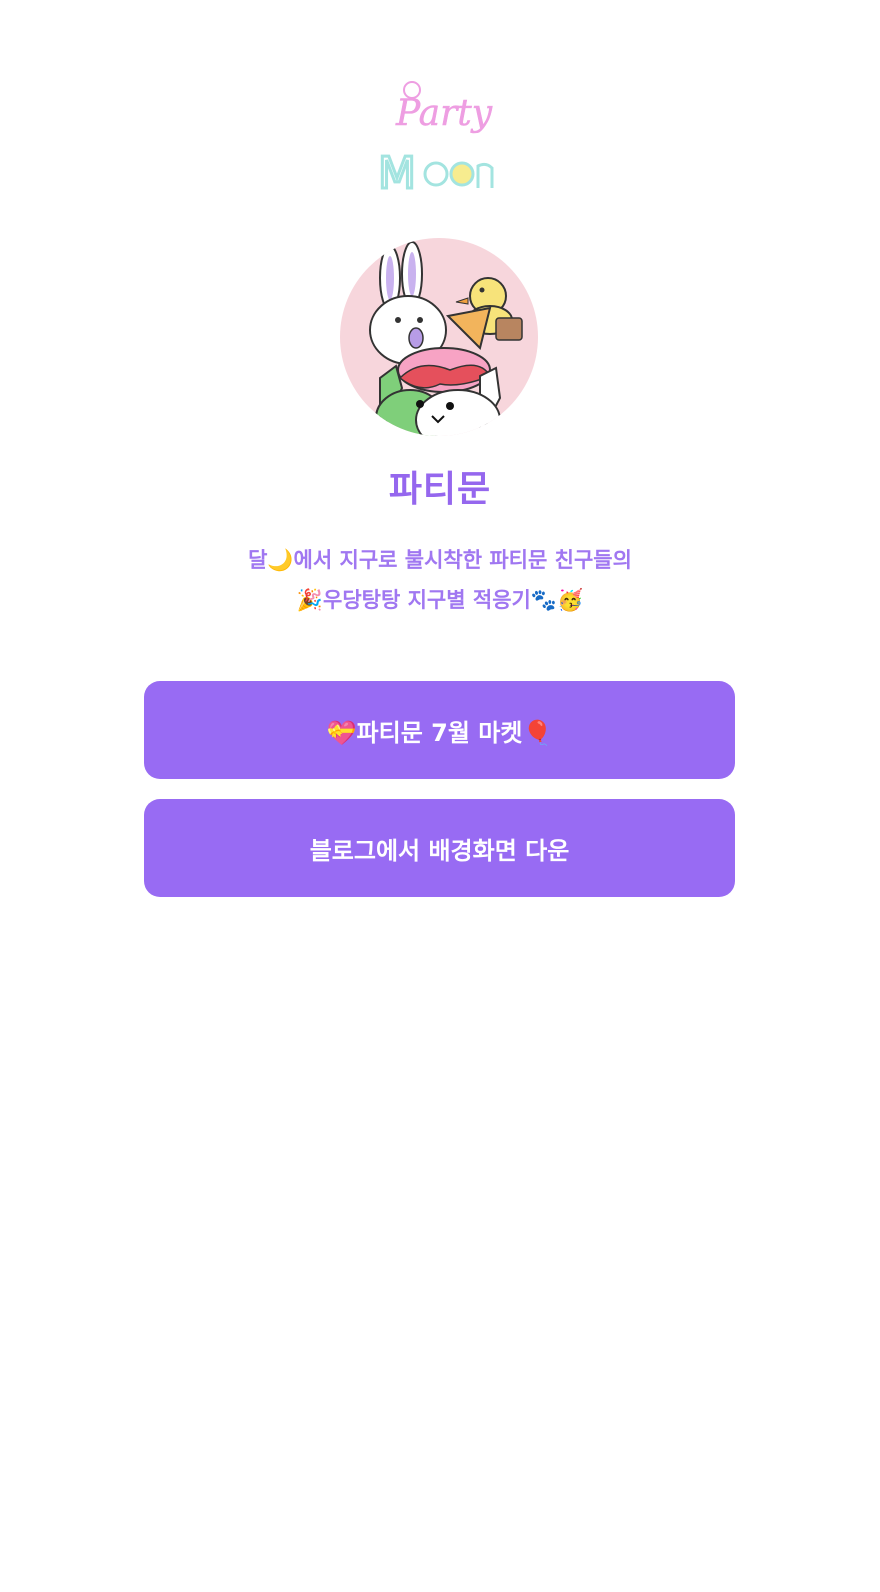 The height and width of the screenshot is (1592, 880). What do you see at coordinates (397, 173) in the screenshot?
I see `svg-text: M` at bounding box center [397, 173].